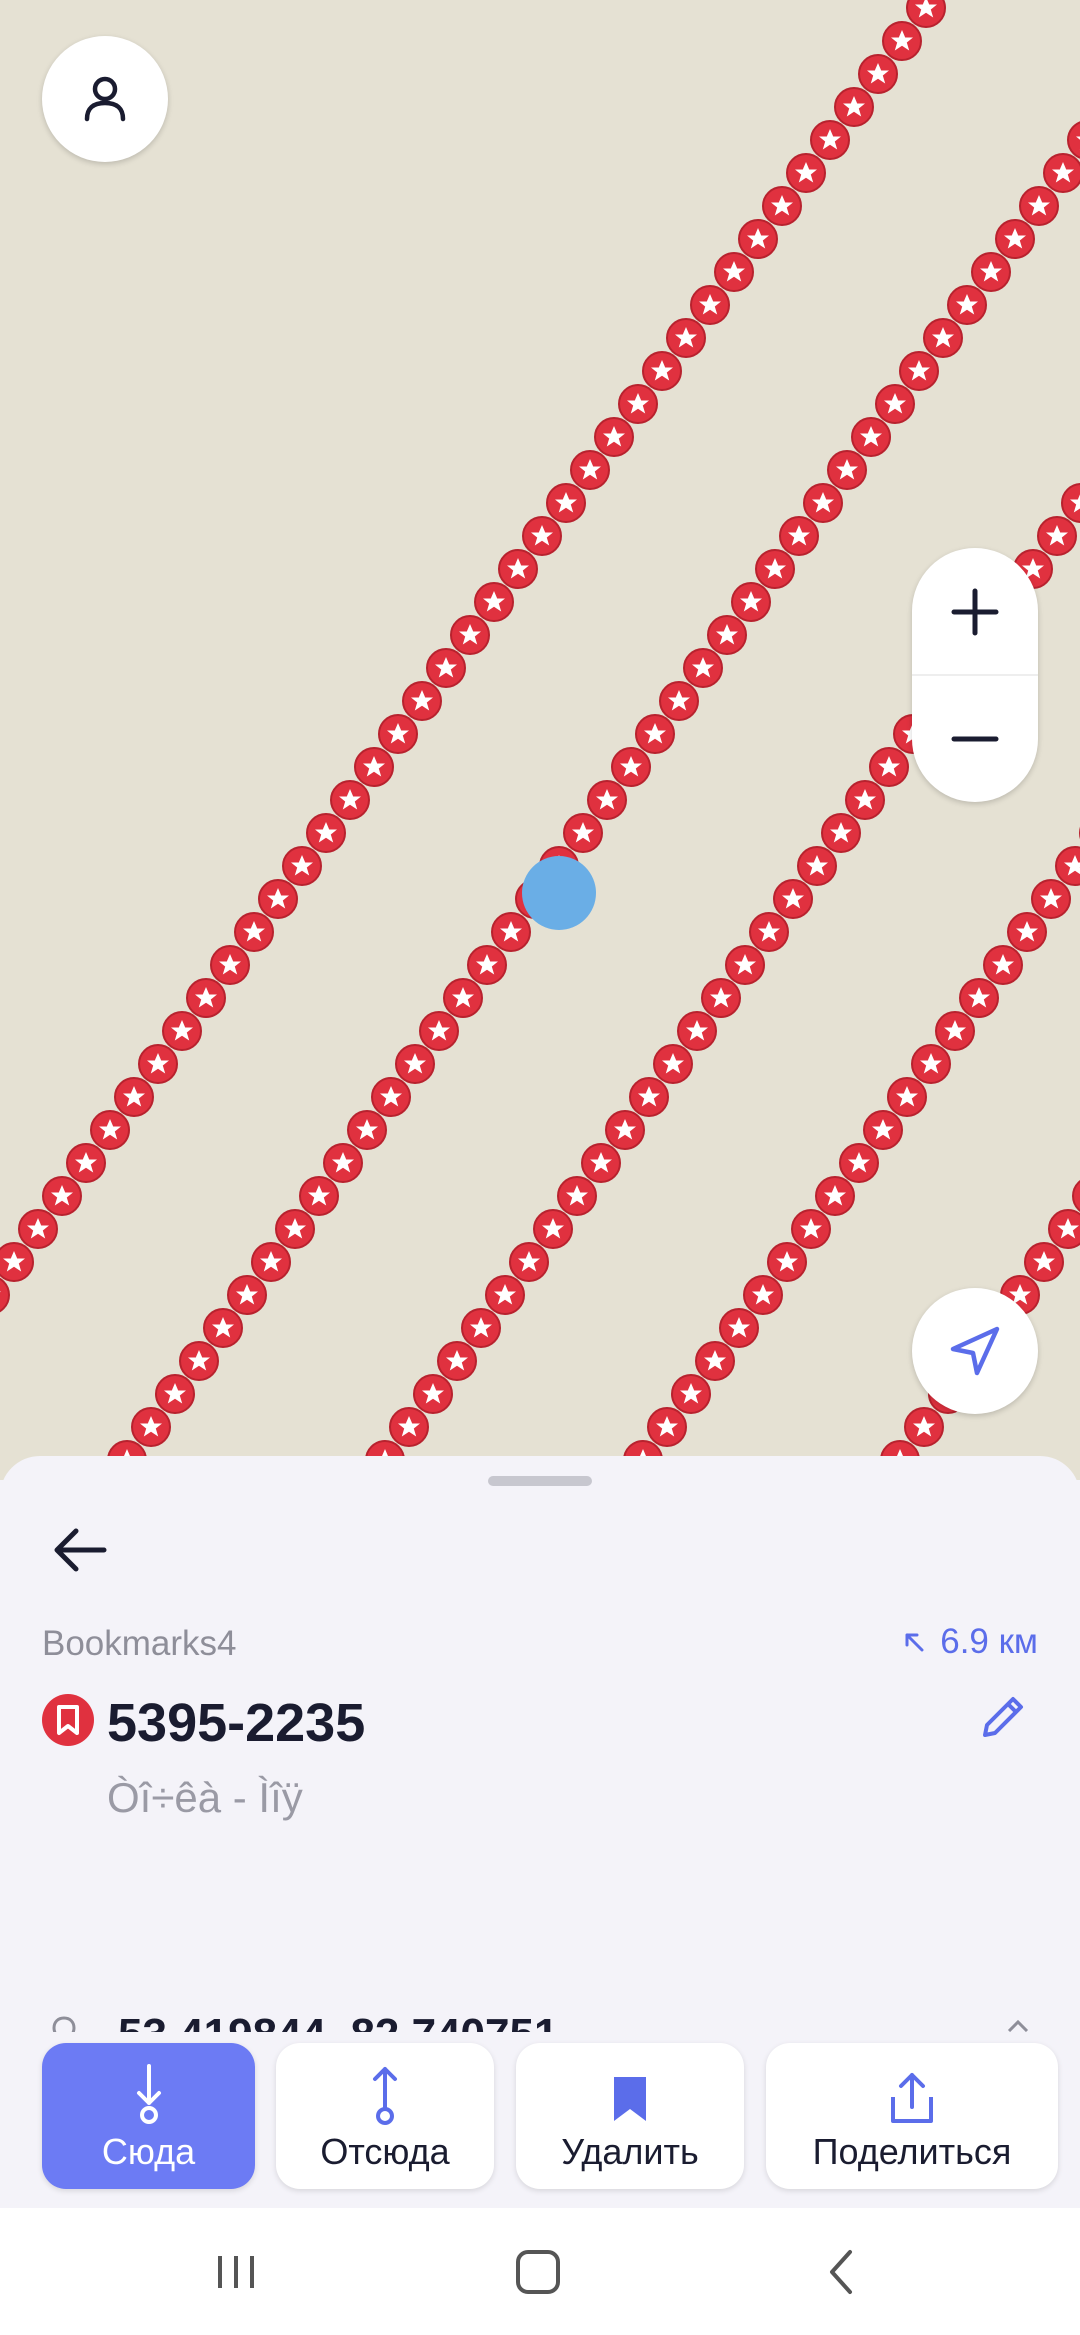  I want to click on route-to-button: Сюда, so click(148, 2116).